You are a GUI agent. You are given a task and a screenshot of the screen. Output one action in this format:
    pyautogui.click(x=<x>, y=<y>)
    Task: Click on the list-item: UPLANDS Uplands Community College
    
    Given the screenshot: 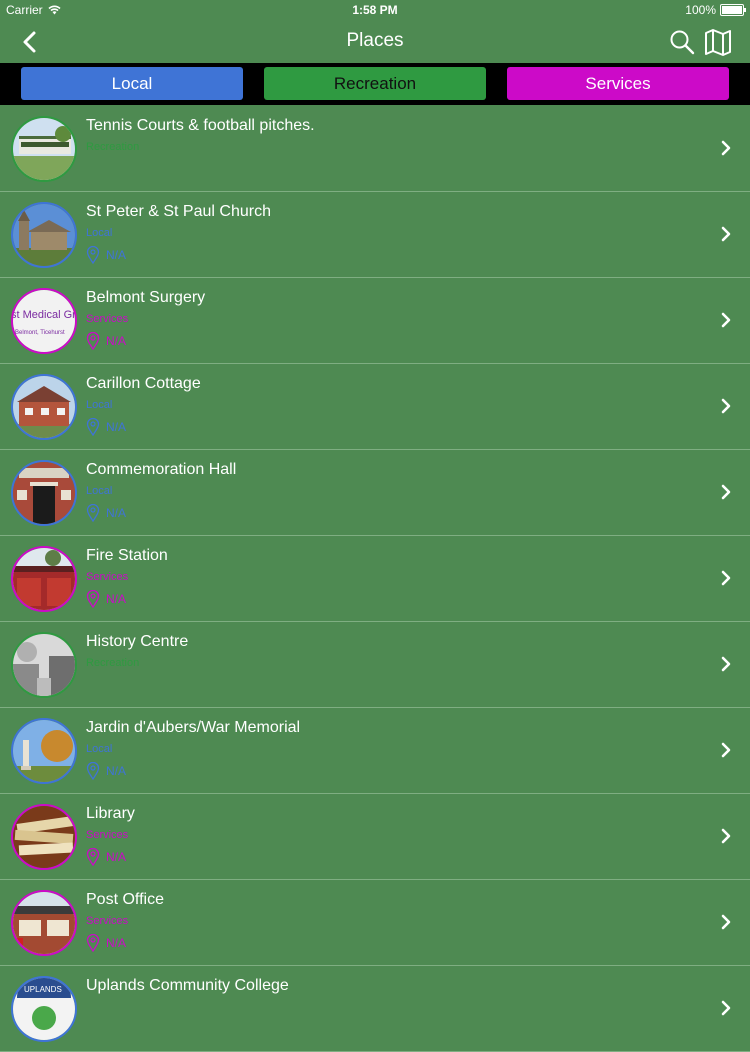 What is the action you would take?
    pyautogui.click(x=375, y=1009)
    